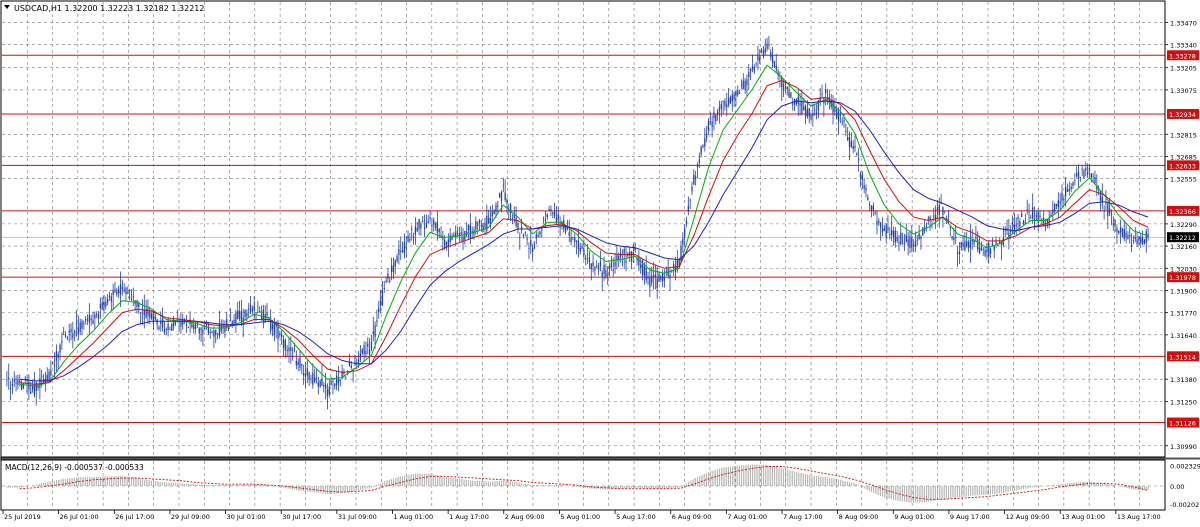  What do you see at coordinates (636, 517) in the screenshot?
I see `time-tick-label: 5 Aug 17:00` at bounding box center [636, 517].